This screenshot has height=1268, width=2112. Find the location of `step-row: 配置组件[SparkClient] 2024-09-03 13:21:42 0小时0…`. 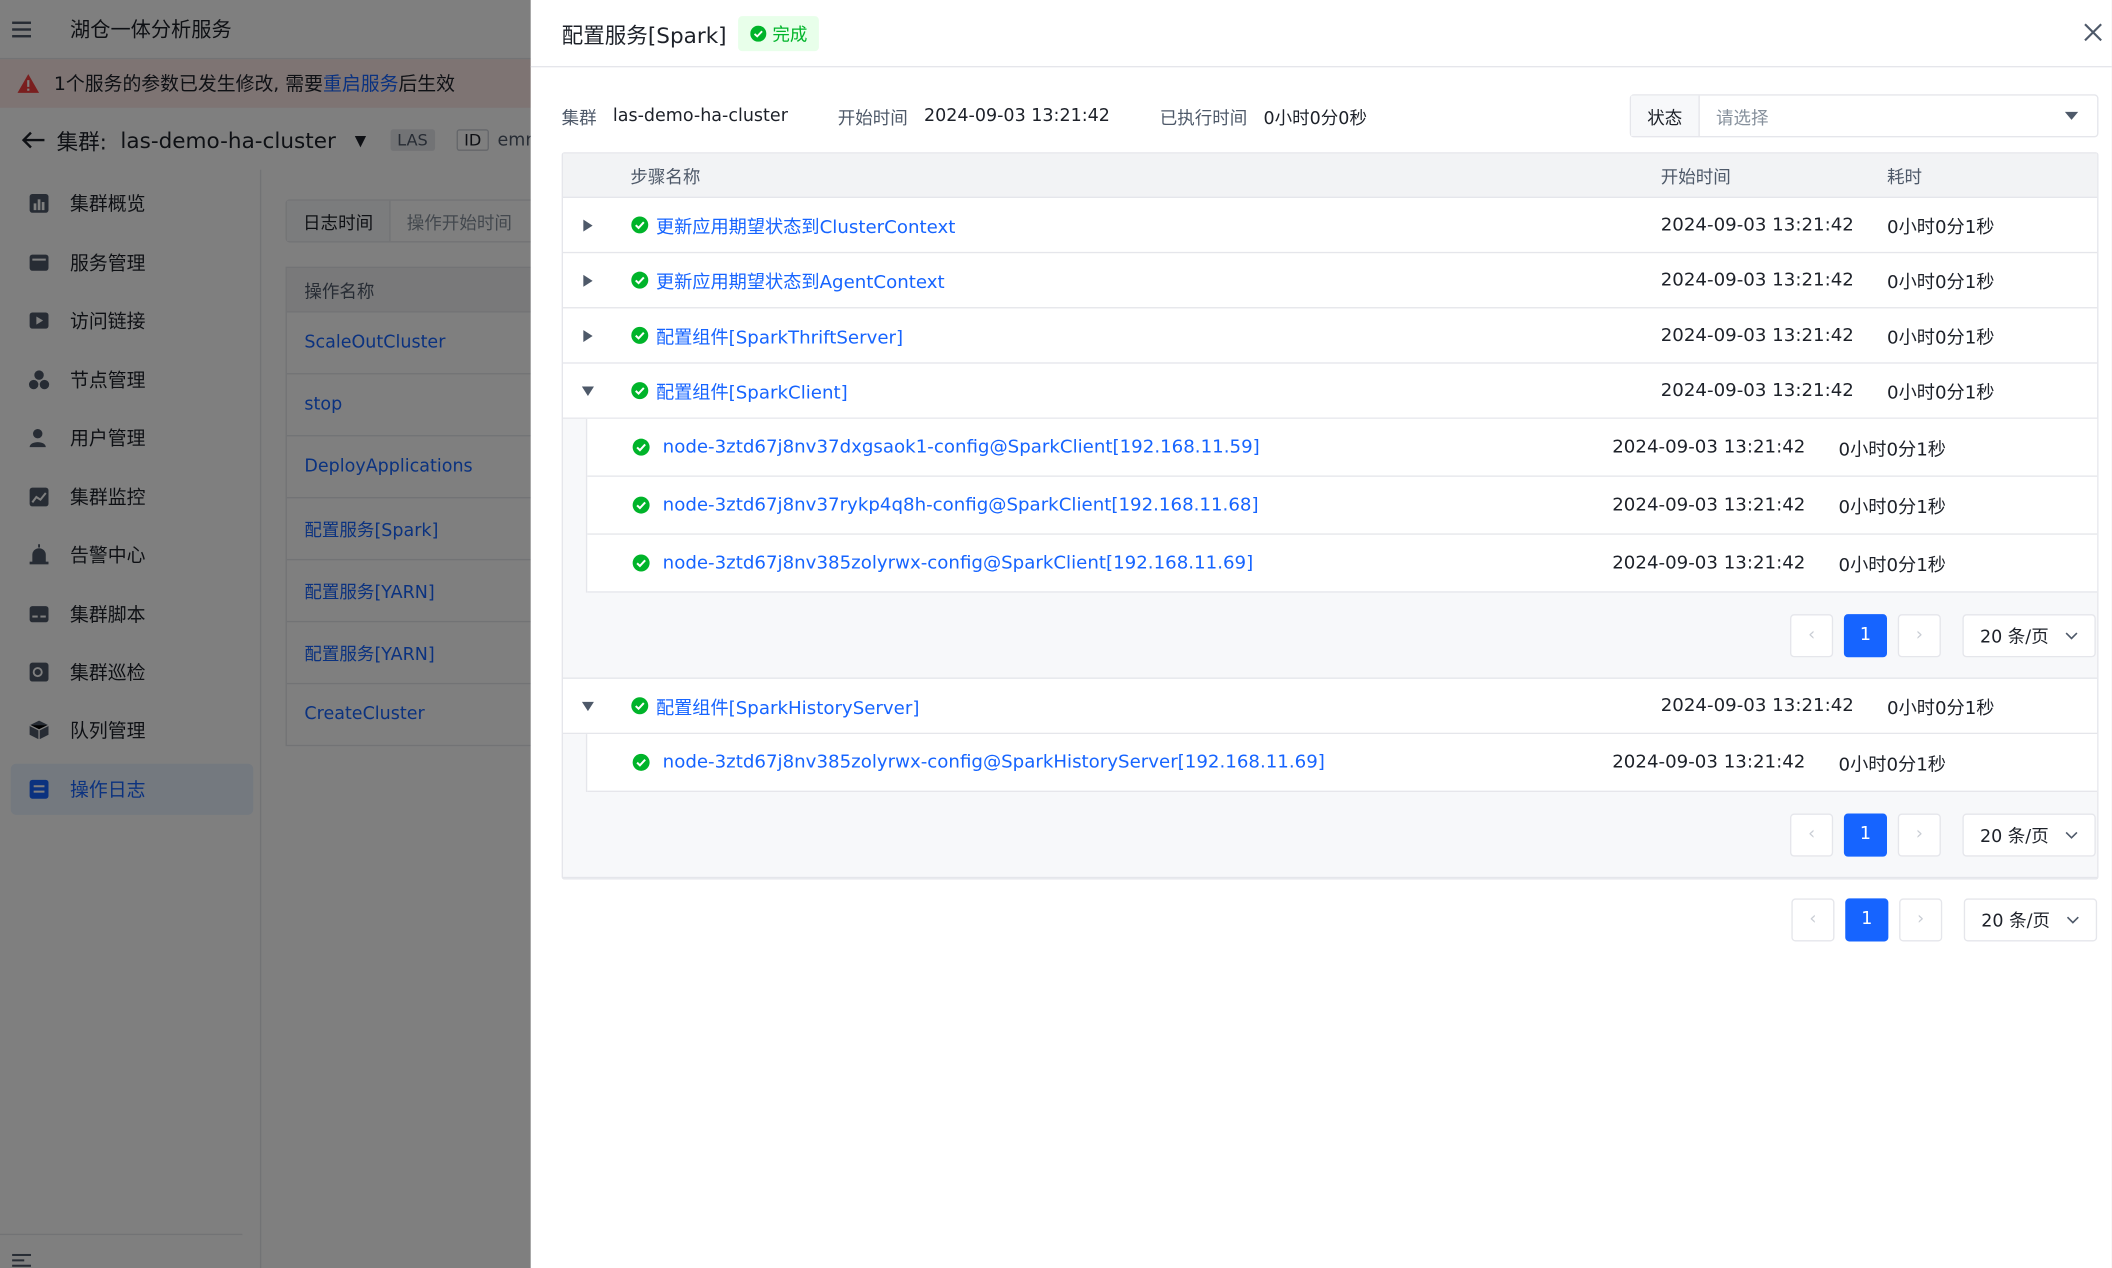

step-row: 配置组件[SparkClient] 2024-09-03 13:21:42 0小时0… is located at coordinates (1330, 391).